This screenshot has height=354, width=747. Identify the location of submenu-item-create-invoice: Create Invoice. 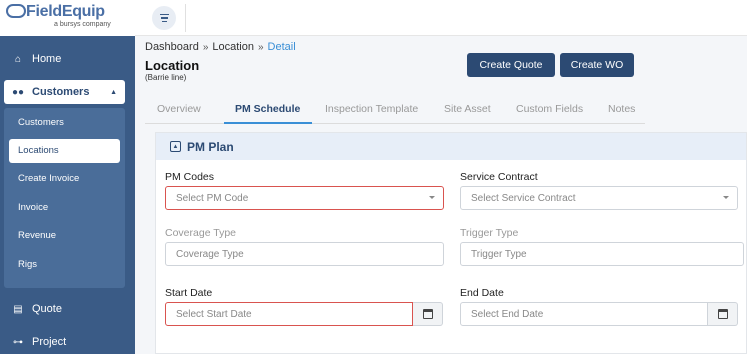
(64, 179).